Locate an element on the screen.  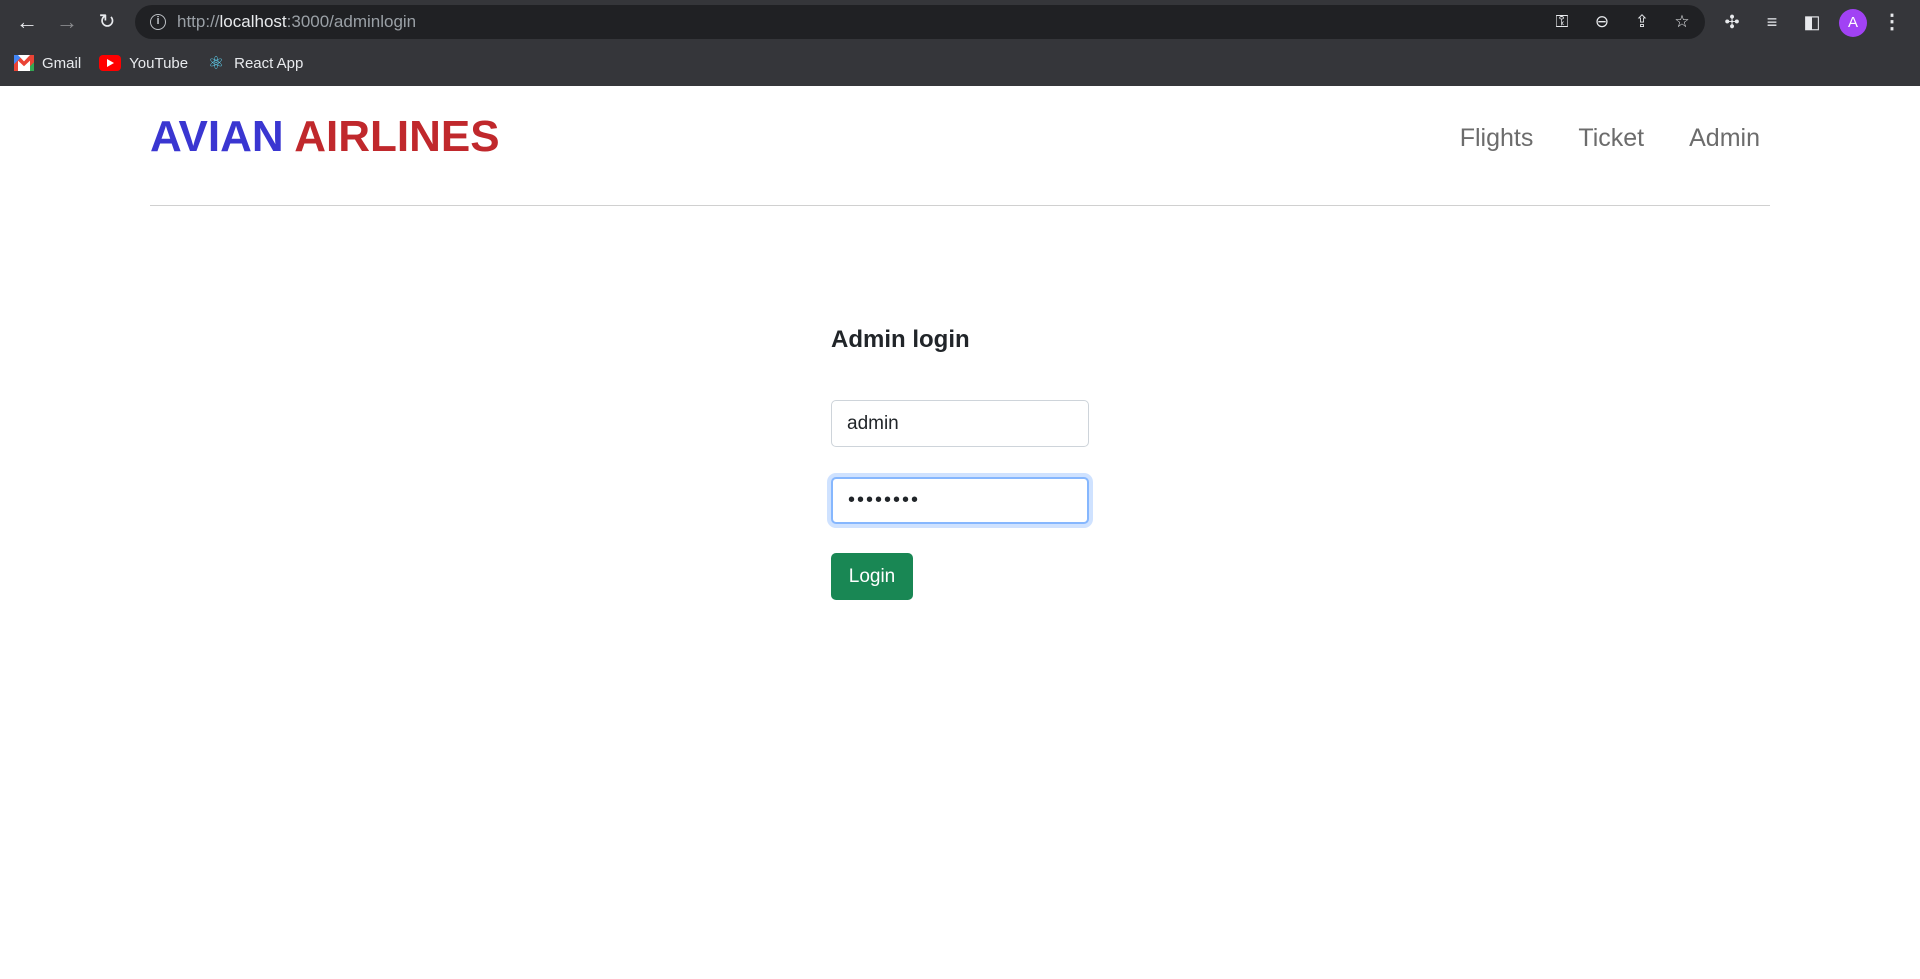
forward-arrow-icon: → is located at coordinates (67, 22).